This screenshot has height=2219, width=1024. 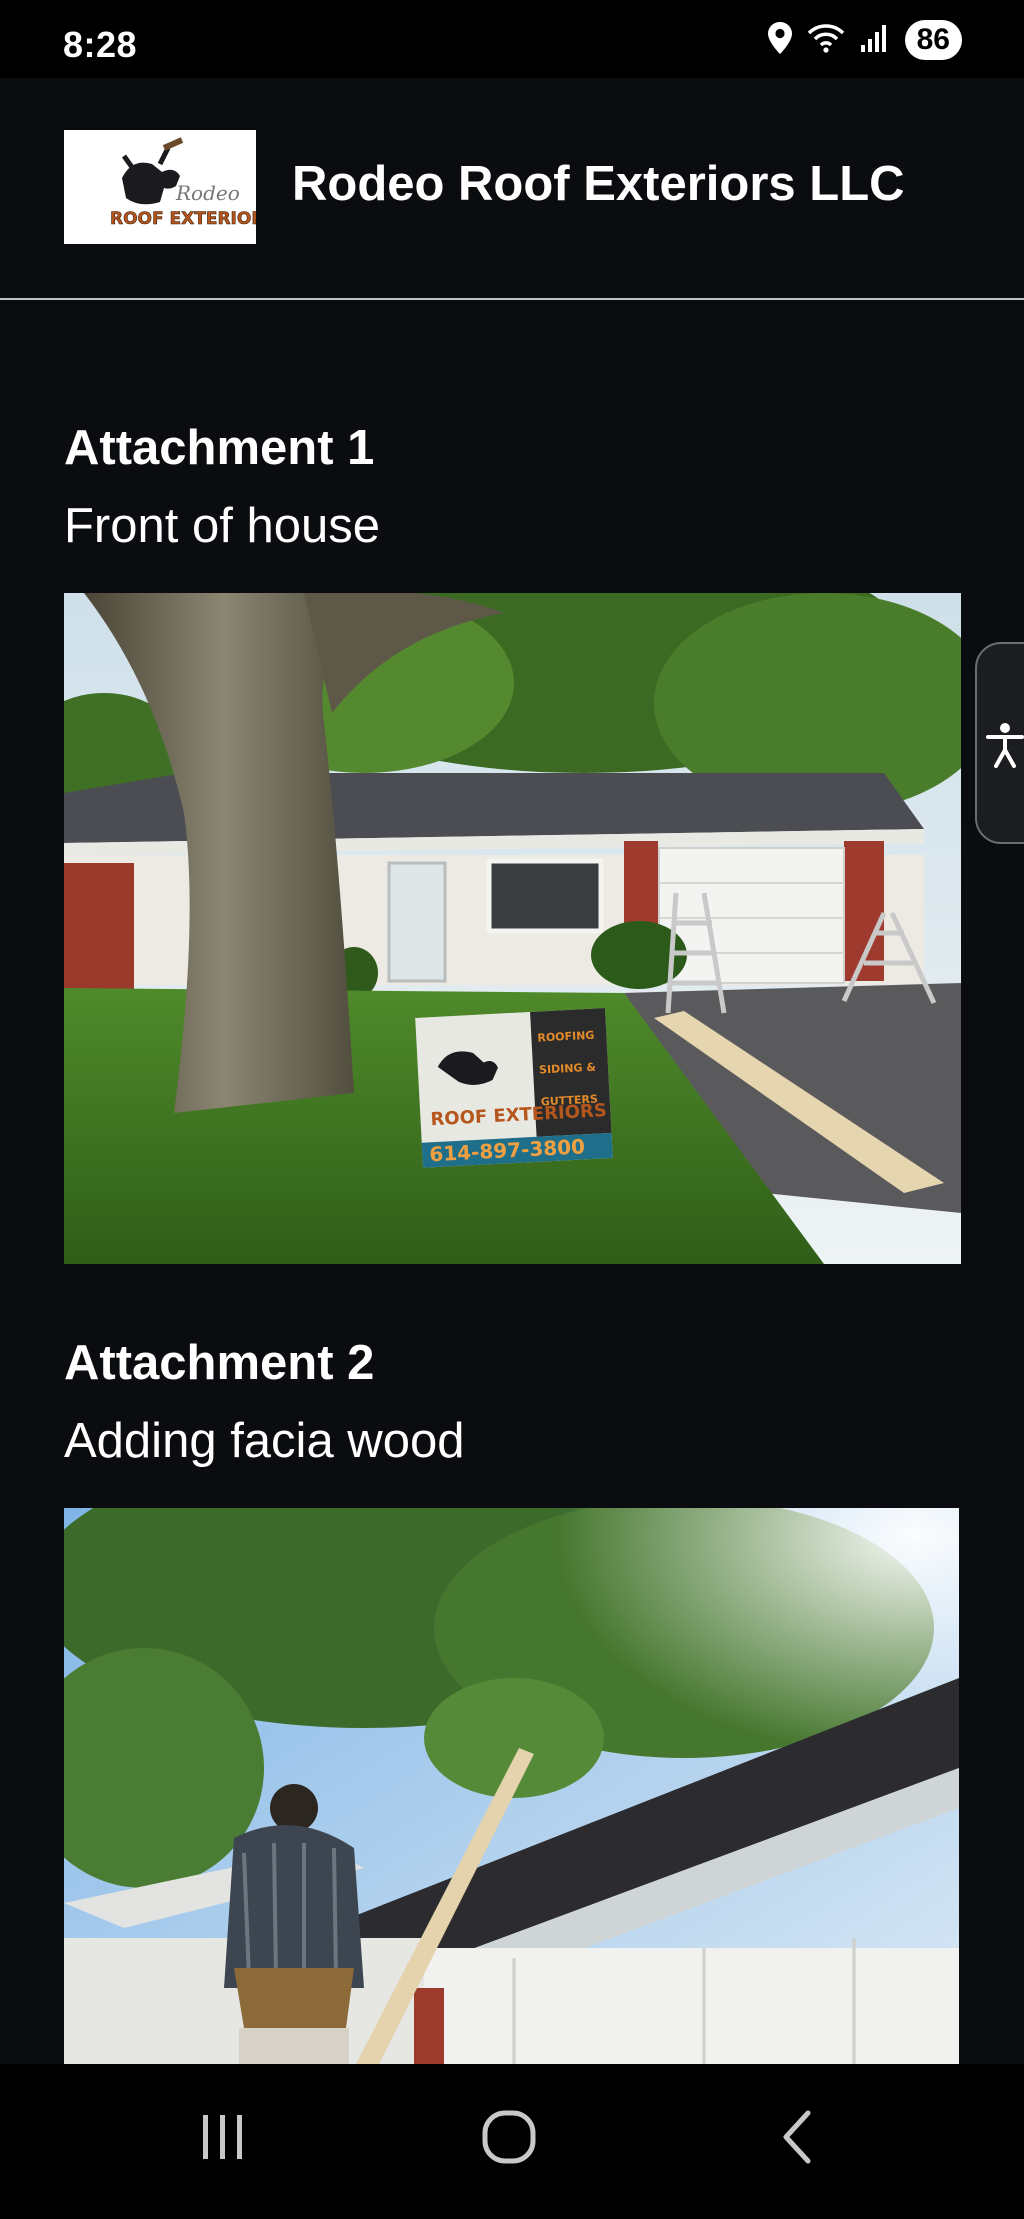 I want to click on attachment-1-heading: Attachment 1, so click(x=219, y=448).